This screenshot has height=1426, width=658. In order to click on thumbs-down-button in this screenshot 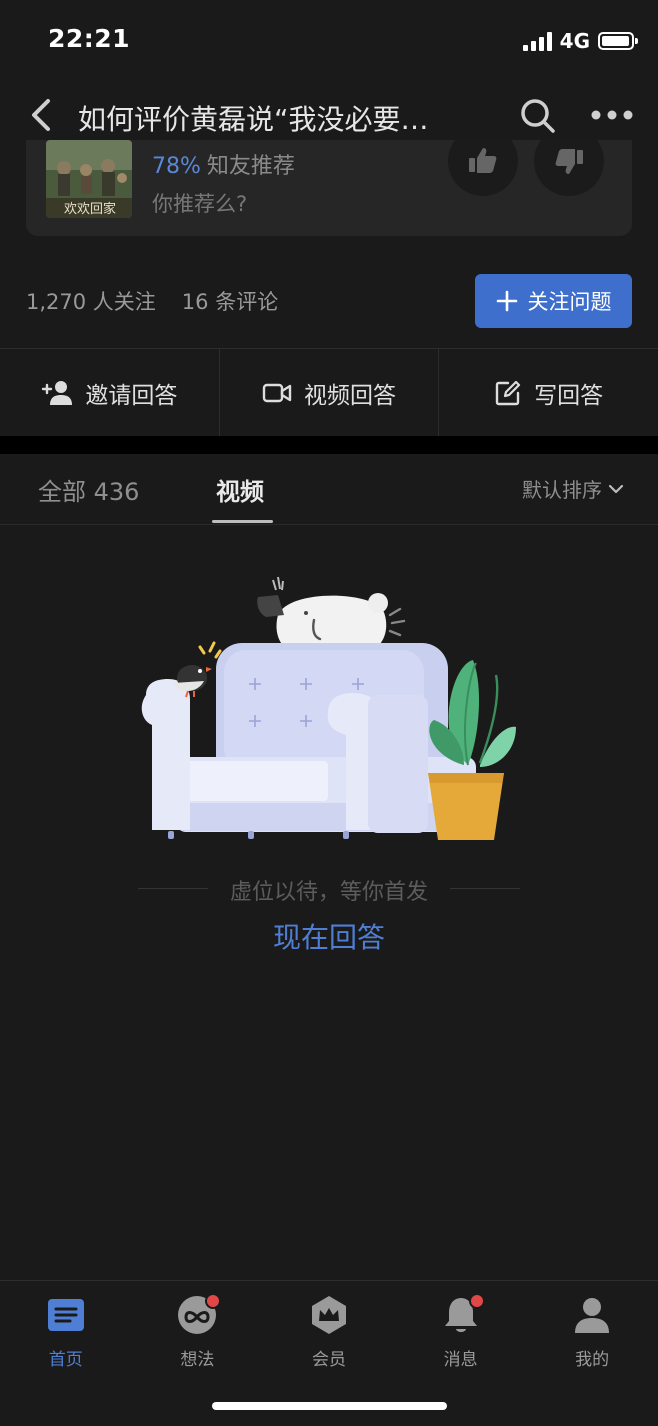, I will do `click(569, 168)`.